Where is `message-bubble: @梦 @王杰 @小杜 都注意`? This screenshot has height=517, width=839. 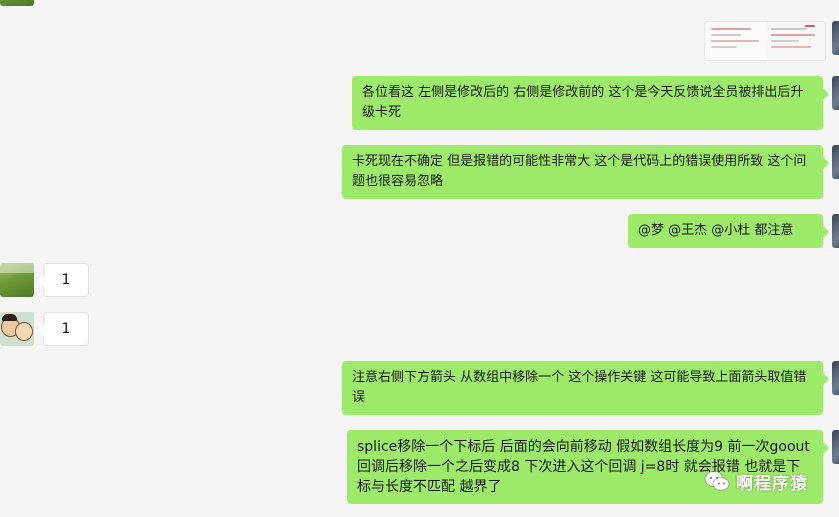 message-bubble: @梦 @王杰 @小杜 都注意 is located at coordinates (728, 231).